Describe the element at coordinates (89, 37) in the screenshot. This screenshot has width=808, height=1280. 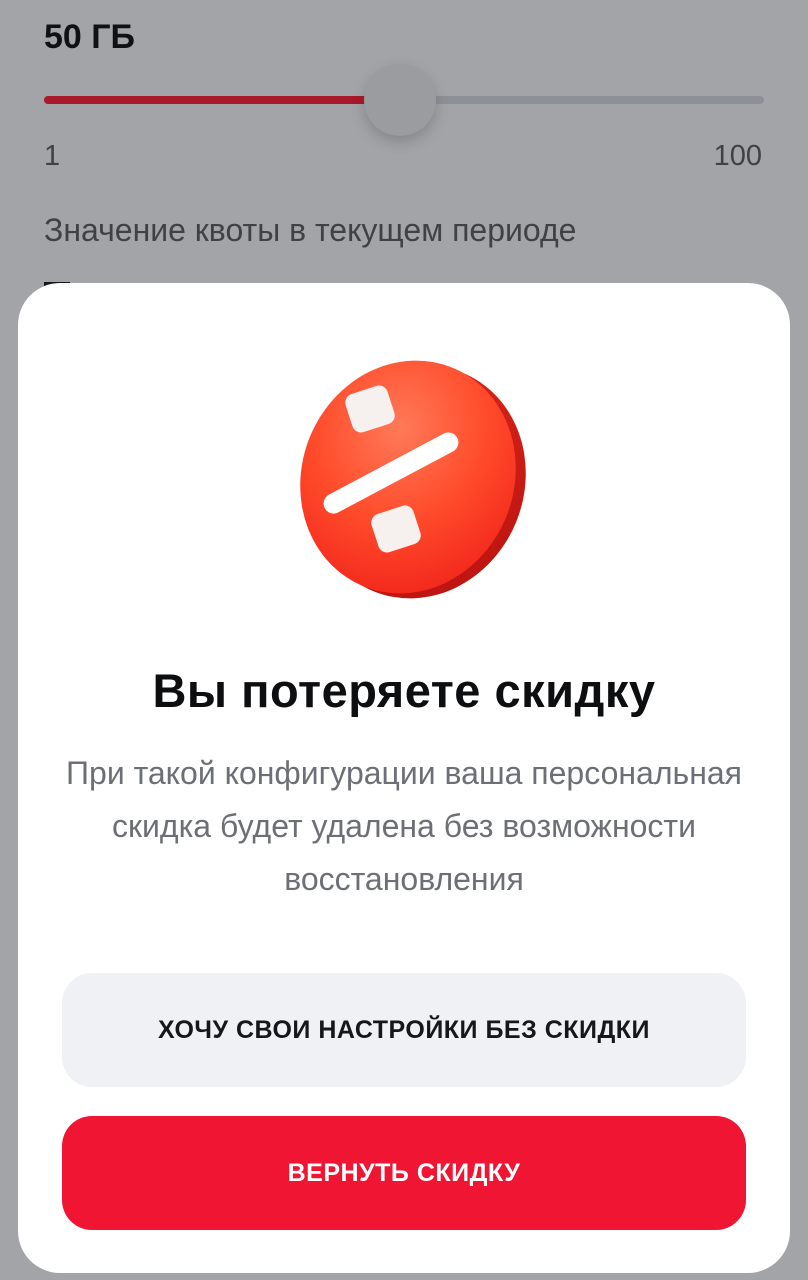
I see `quota-value-label: 50 ГБ` at that location.